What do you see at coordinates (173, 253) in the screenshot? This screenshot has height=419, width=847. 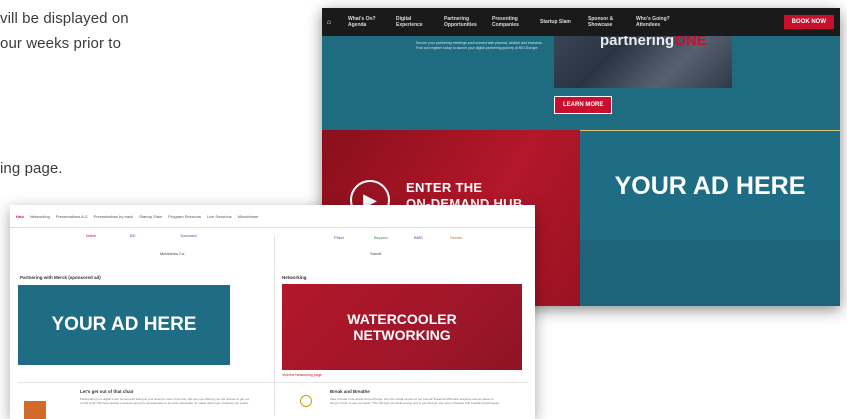 I see `sponsor-logo: Medicines Co.` at bounding box center [173, 253].